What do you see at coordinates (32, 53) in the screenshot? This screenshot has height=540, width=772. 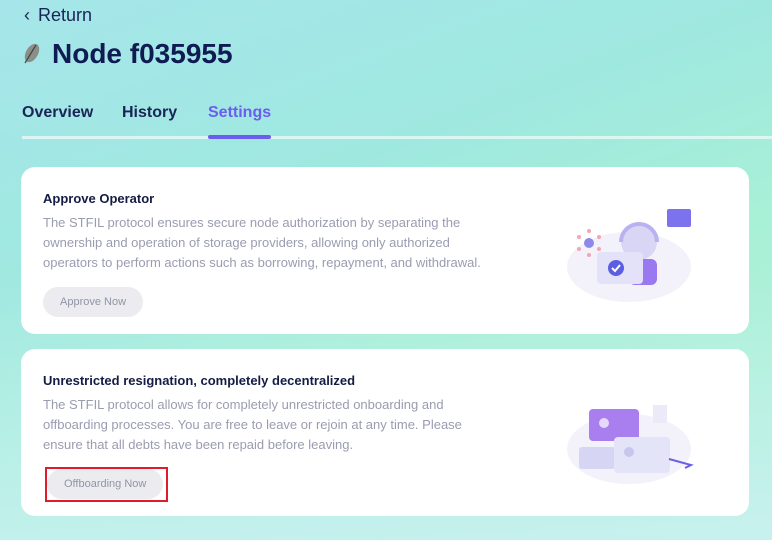 I see `leaf-icon` at bounding box center [32, 53].